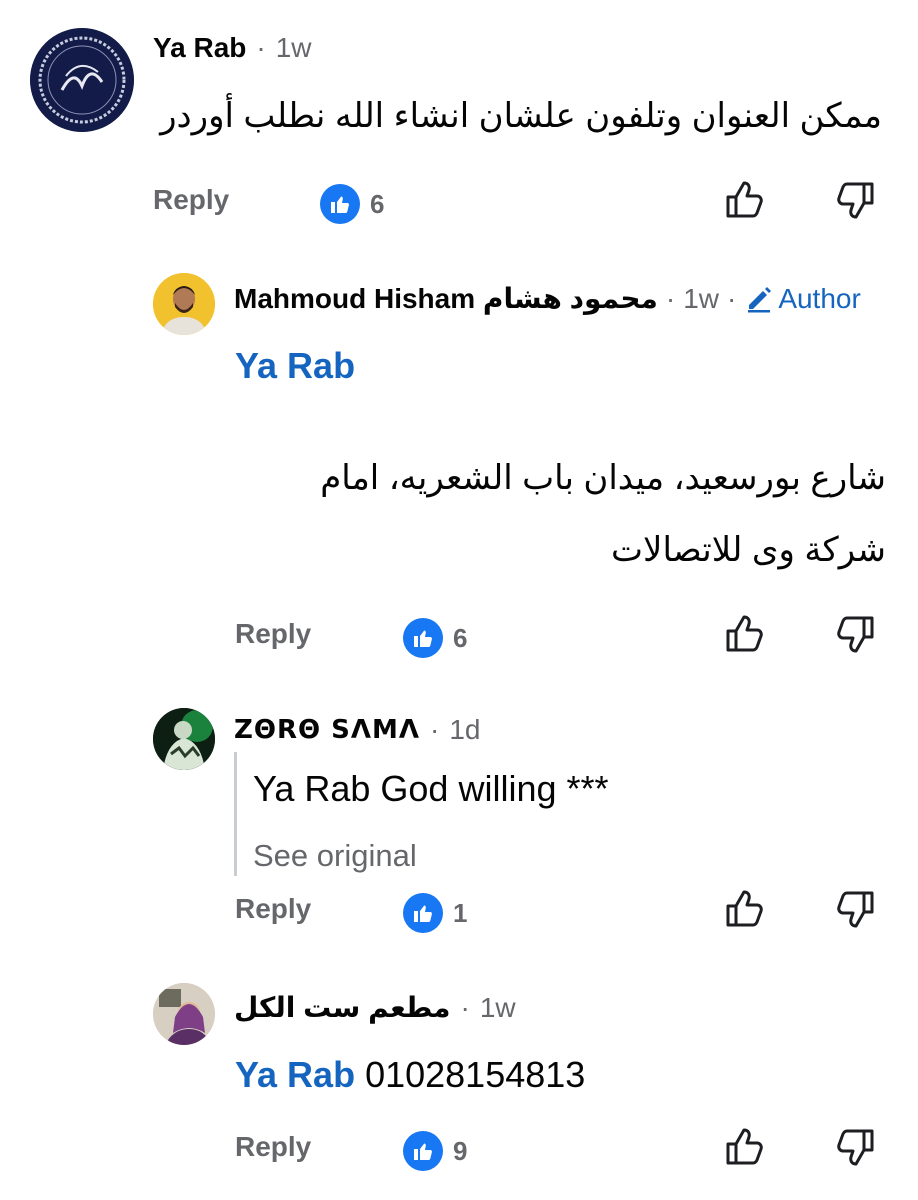 The width and height of the screenshot is (918, 1200). I want to click on reaction-summary: 9, so click(435, 1151).